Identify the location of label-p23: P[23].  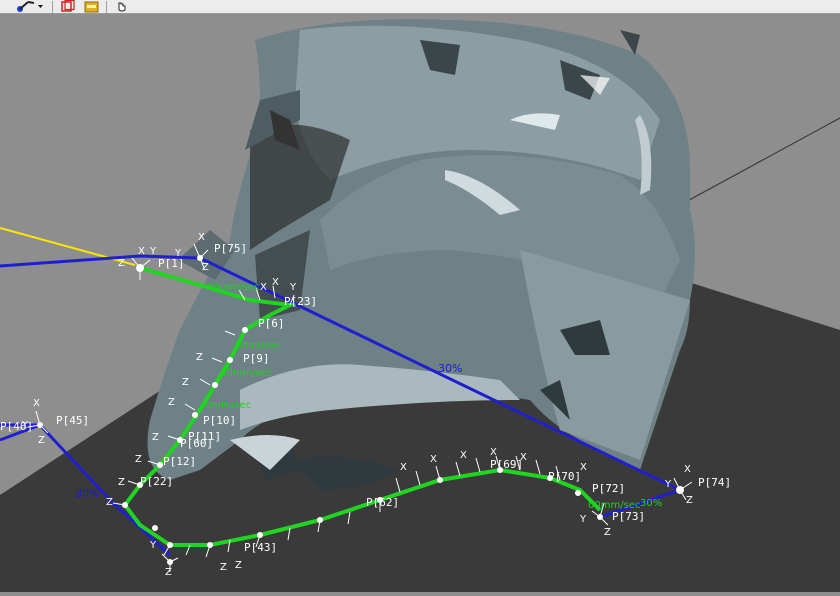
(300, 301).